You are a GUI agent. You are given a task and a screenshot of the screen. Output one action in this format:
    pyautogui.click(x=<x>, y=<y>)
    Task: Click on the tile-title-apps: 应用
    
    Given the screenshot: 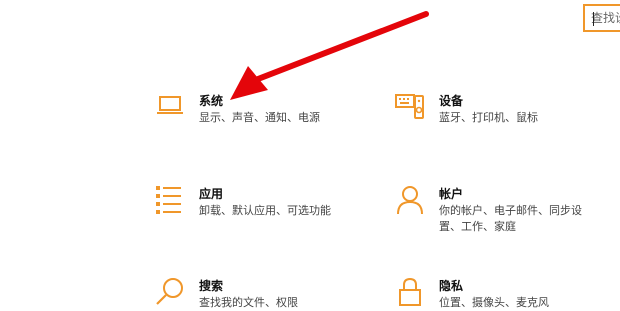 What is the action you would take?
    pyautogui.click(x=211, y=194)
    